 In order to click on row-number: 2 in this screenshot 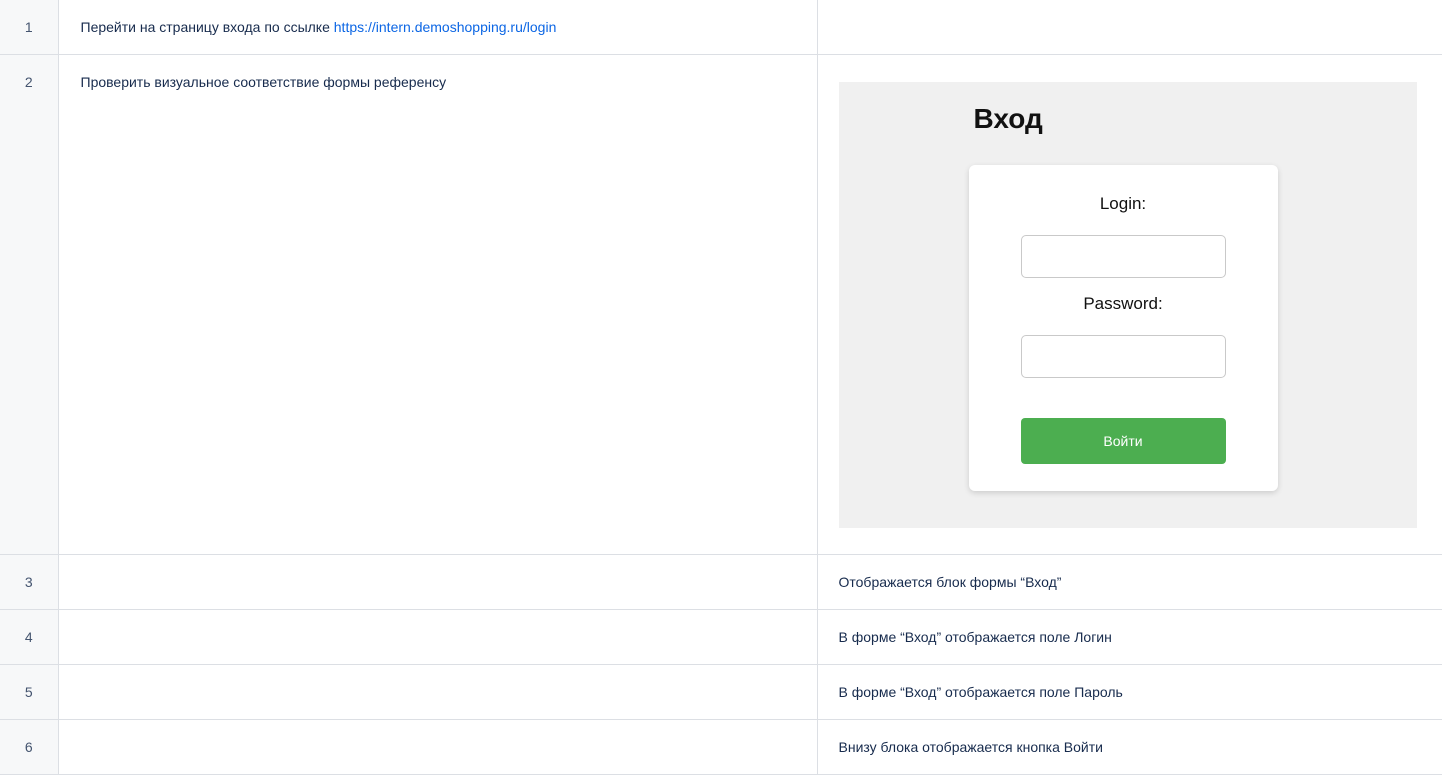, I will do `click(29, 304)`.